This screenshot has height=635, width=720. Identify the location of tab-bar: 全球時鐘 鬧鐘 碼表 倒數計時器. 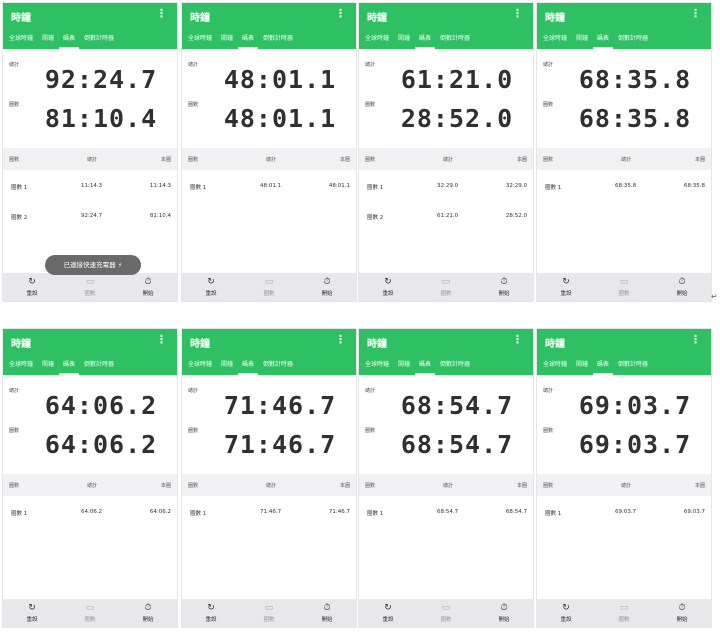
(90, 40).